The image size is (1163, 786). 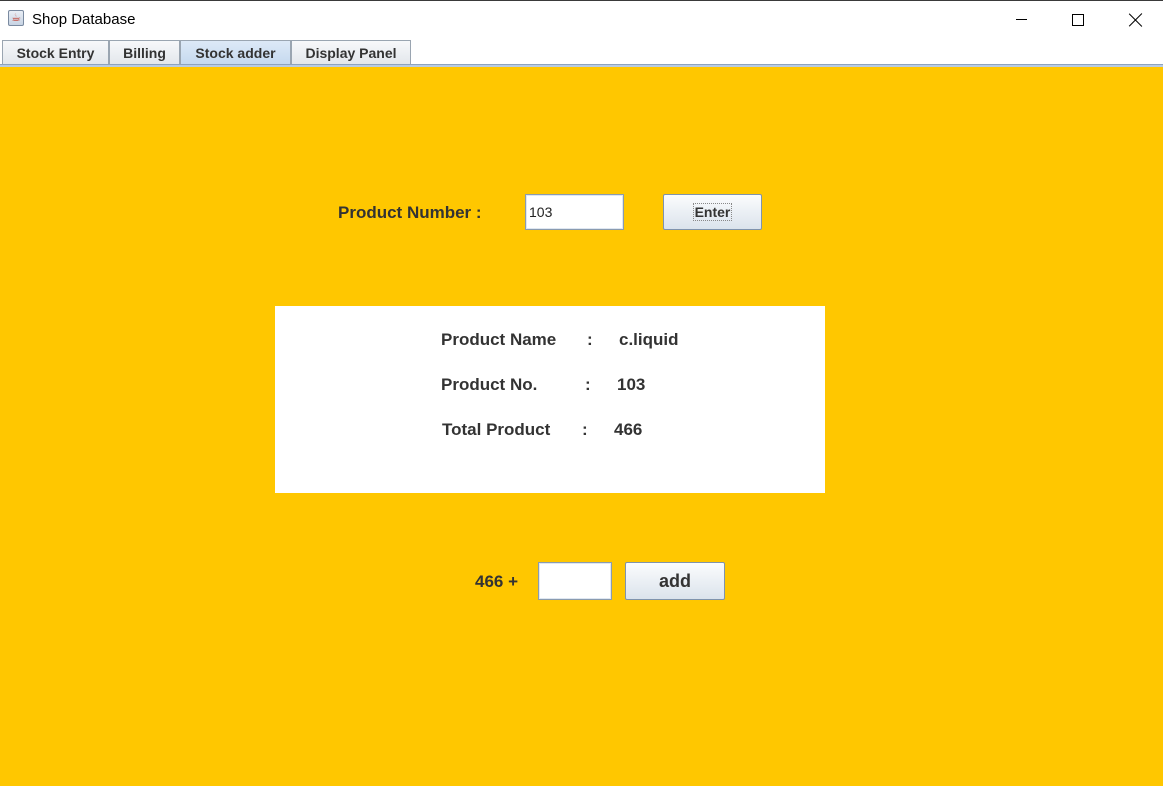 What do you see at coordinates (574, 212) in the screenshot?
I see `product-number-input` at bounding box center [574, 212].